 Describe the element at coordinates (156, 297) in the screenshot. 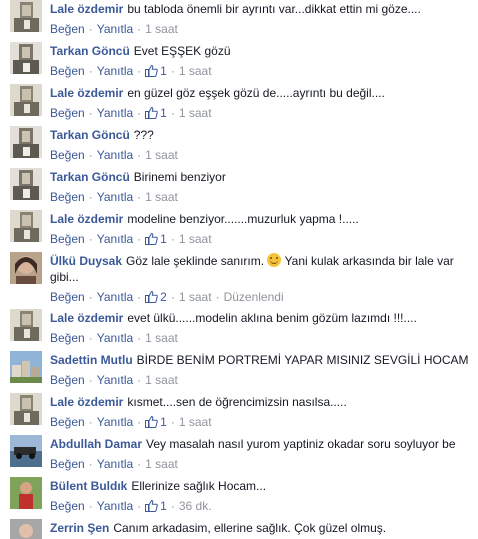

I see `like-count: 2` at that location.